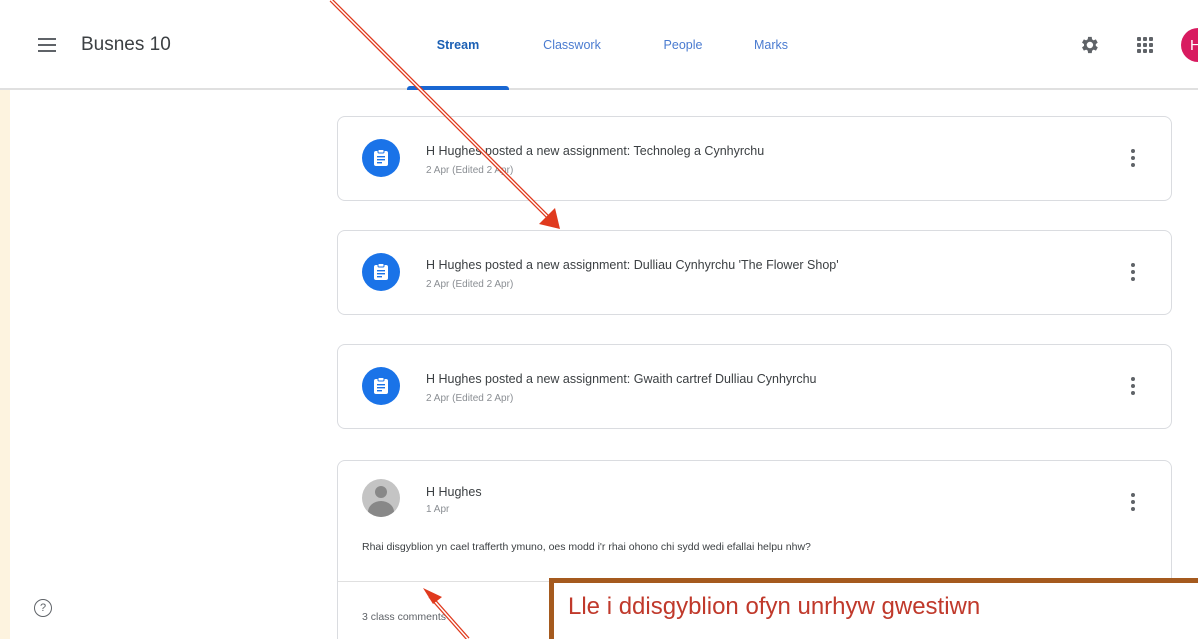  I want to click on tab-marks: Marks, so click(771, 45).